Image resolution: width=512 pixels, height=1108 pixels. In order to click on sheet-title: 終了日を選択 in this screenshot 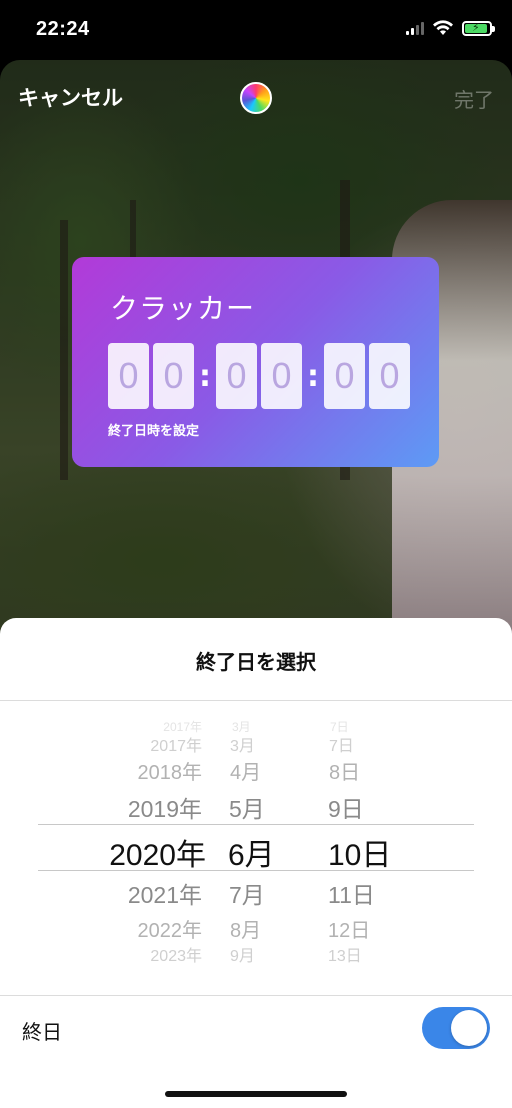, I will do `click(256, 662)`.